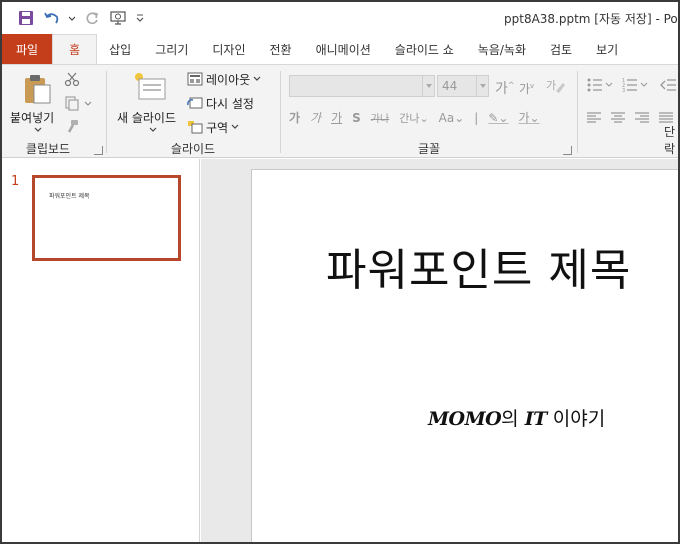  I want to click on redo-icon, so click(92, 18).